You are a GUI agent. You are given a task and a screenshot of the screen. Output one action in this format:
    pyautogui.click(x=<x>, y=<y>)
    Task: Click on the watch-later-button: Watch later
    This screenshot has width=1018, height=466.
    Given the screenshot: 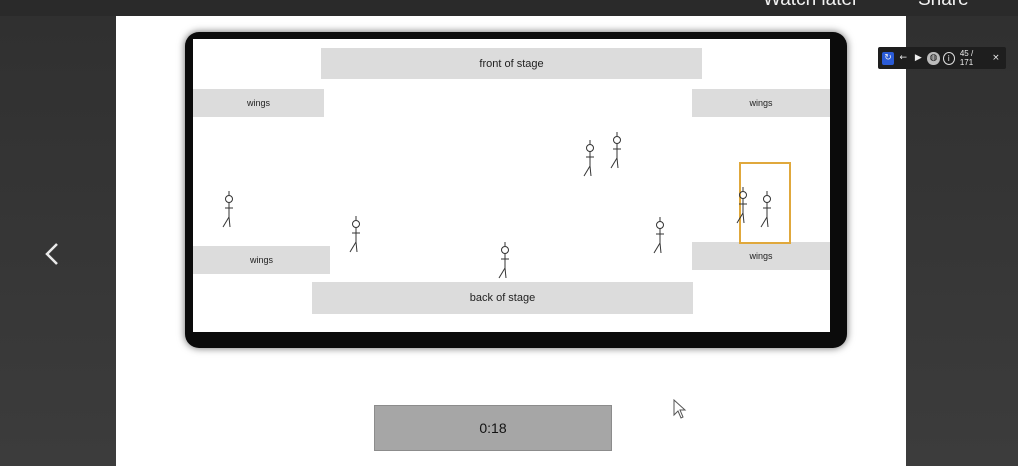 What is the action you would take?
    pyautogui.click(x=810, y=5)
    